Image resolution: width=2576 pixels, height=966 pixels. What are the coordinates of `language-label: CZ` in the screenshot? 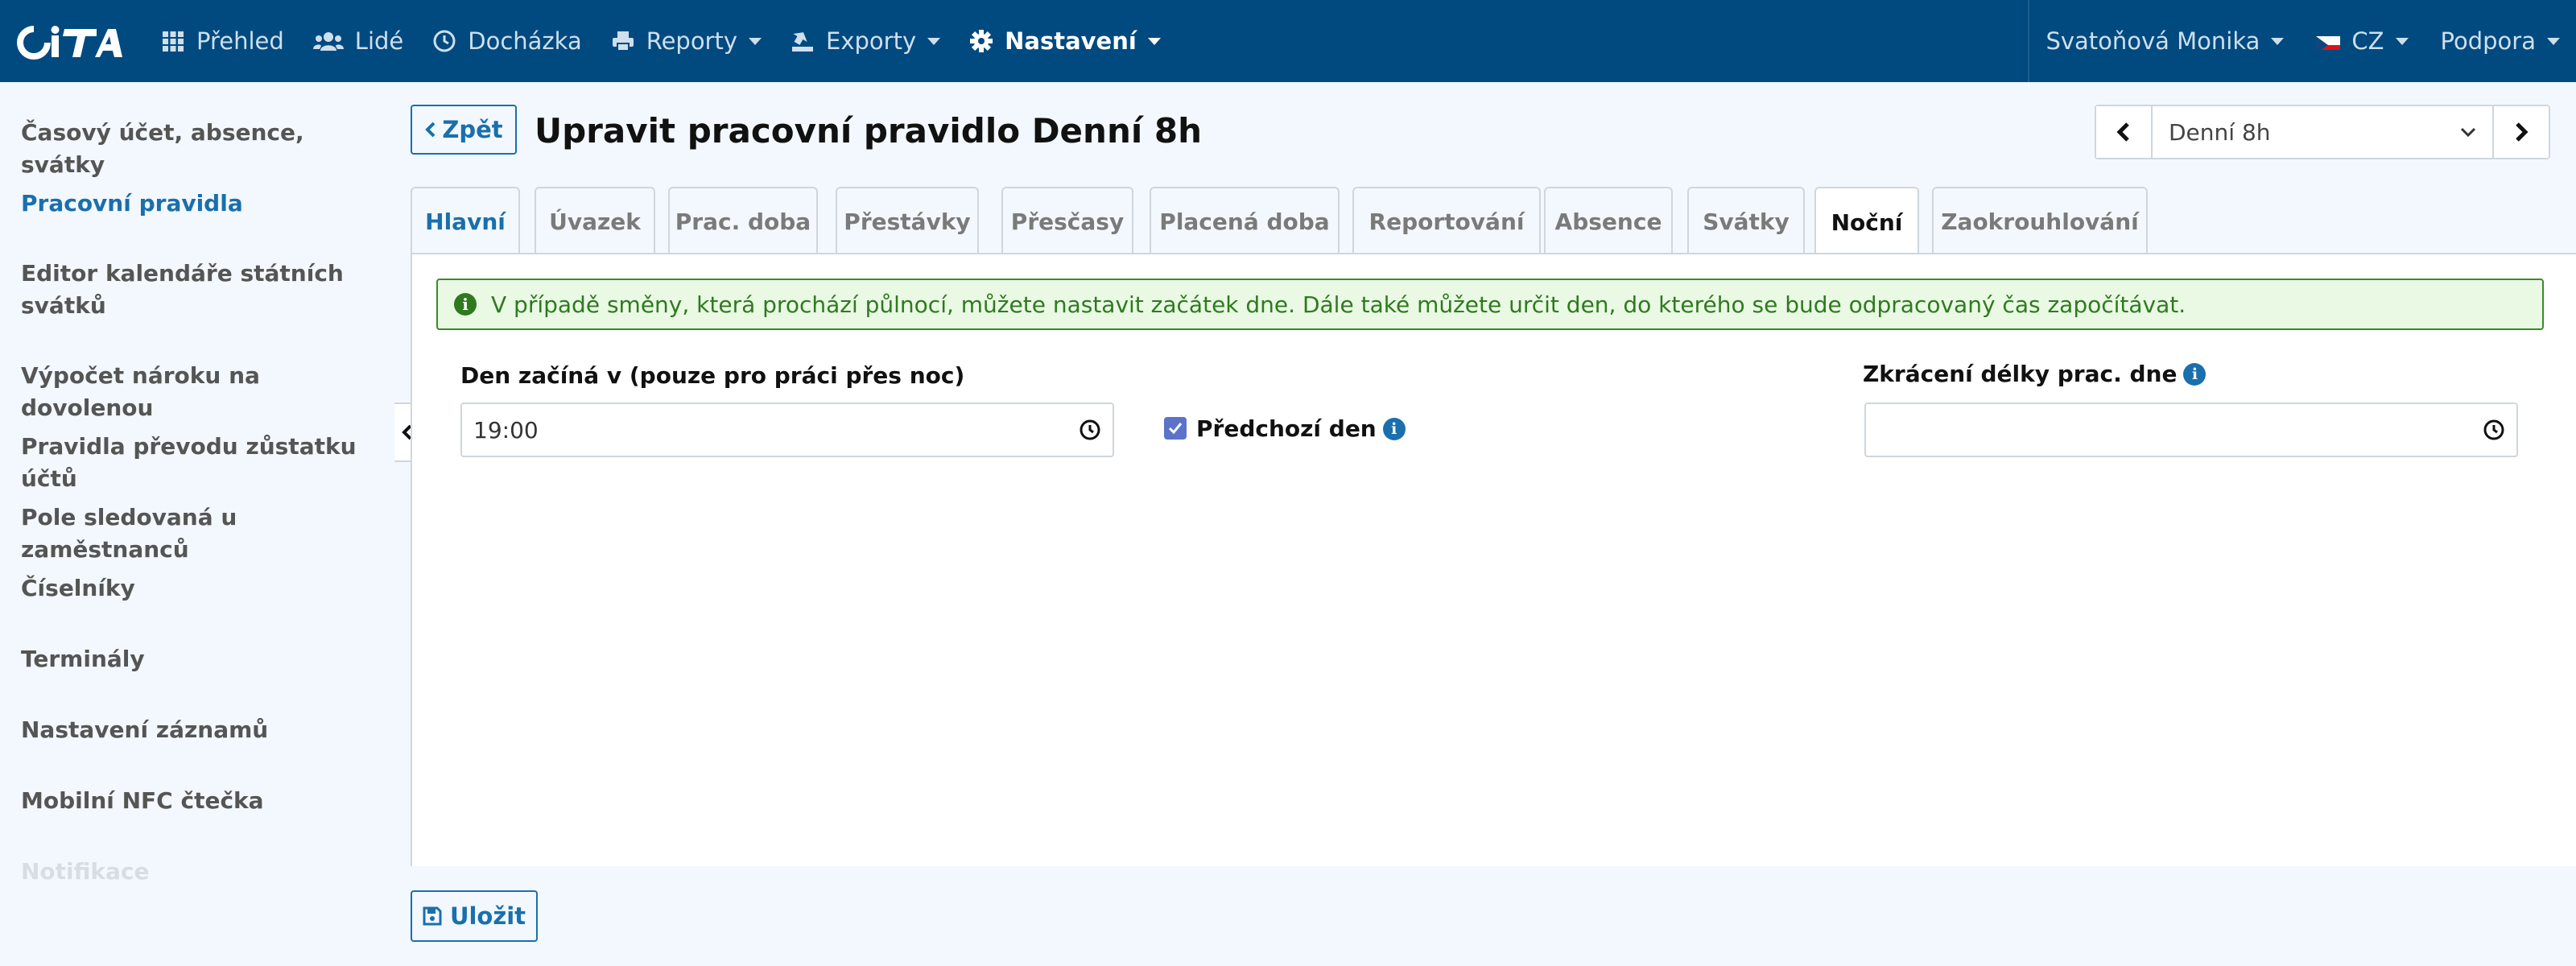 It's located at (2367, 41).